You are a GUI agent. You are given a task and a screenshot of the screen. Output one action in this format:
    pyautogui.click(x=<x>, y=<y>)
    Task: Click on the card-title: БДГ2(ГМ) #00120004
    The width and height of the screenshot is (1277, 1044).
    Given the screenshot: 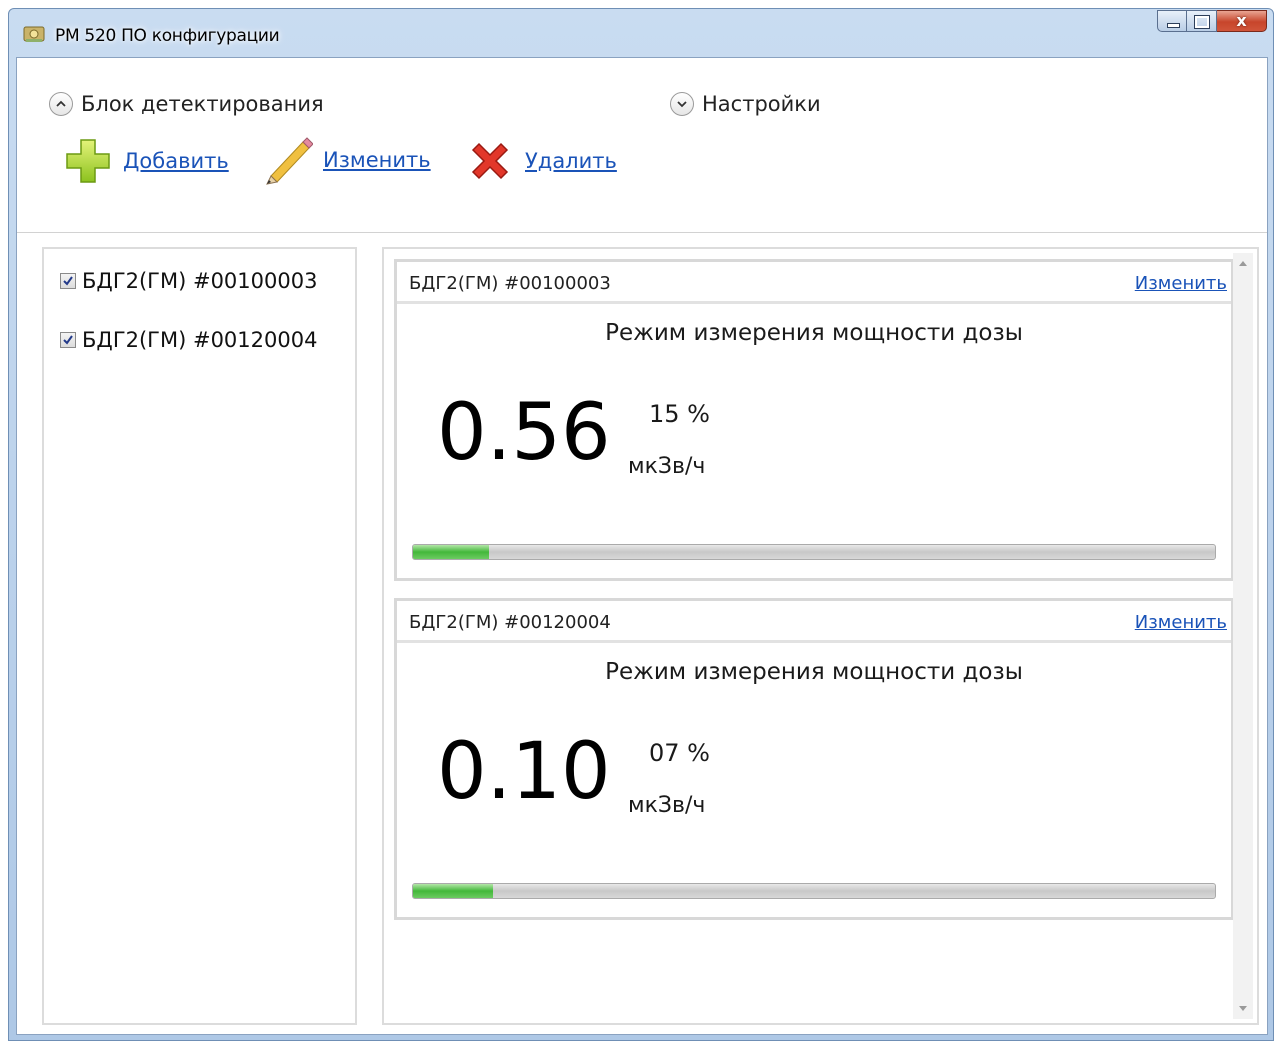 What is the action you would take?
    pyautogui.click(x=510, y=622)
    